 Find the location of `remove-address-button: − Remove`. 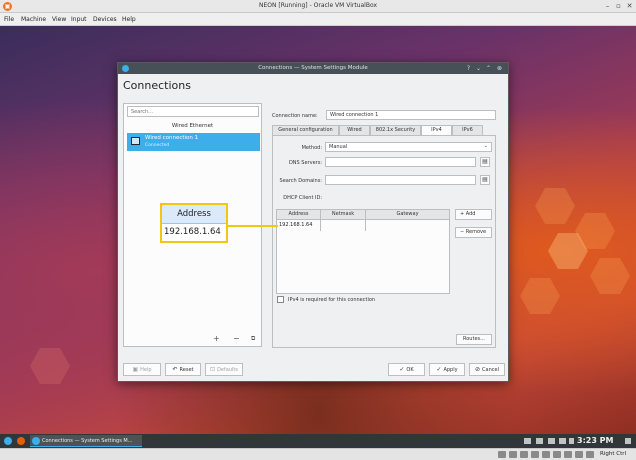

remove-address-button: − Remove is located at coordinates (473, 232).